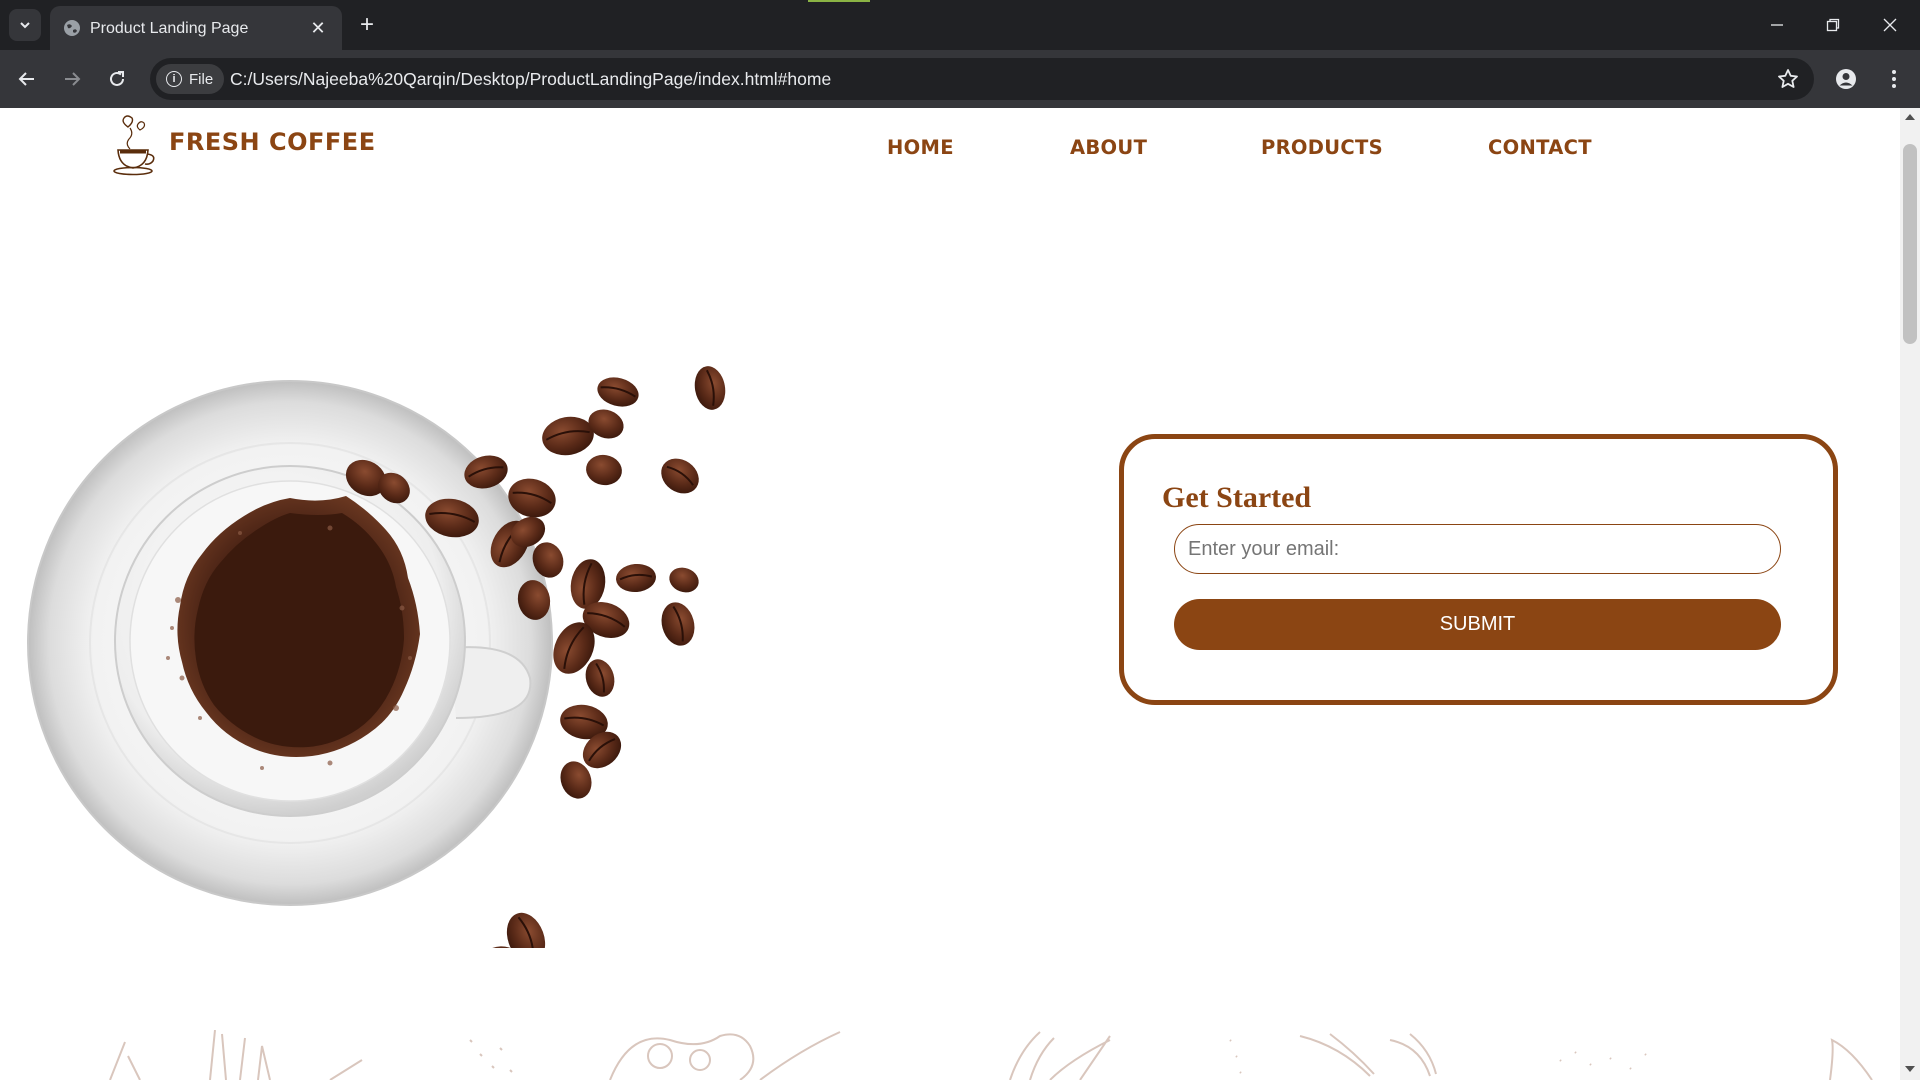 This screenshot has height=1080, width=1920. I want to click on nav-products: PRODUCTS, so click(1322, 147).